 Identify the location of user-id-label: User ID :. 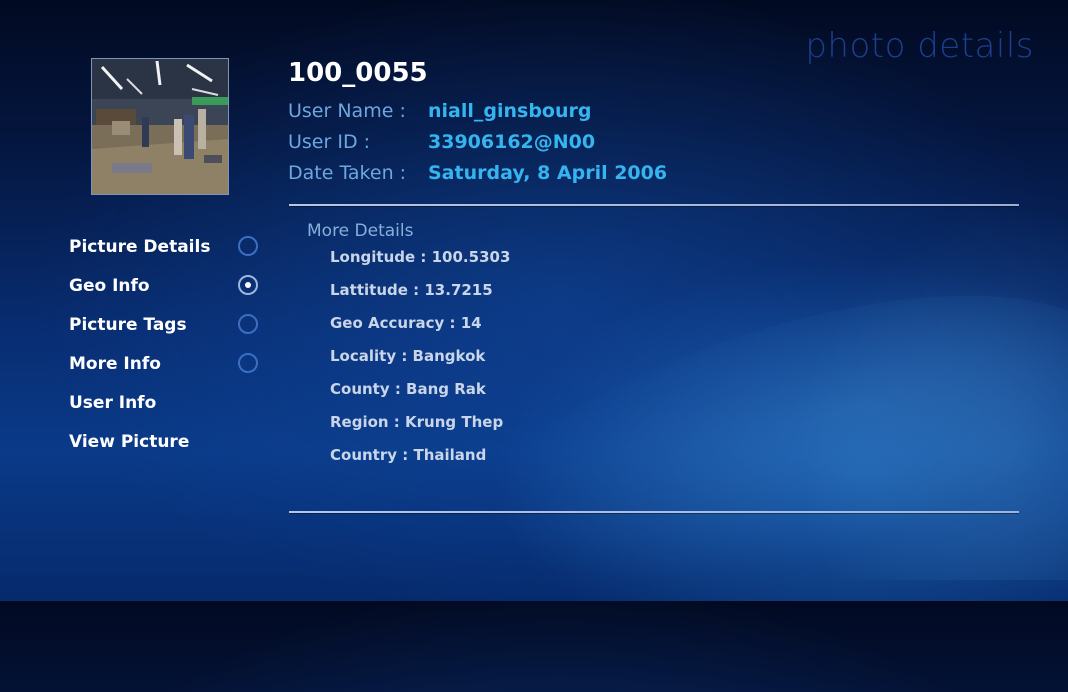
(329, 142).